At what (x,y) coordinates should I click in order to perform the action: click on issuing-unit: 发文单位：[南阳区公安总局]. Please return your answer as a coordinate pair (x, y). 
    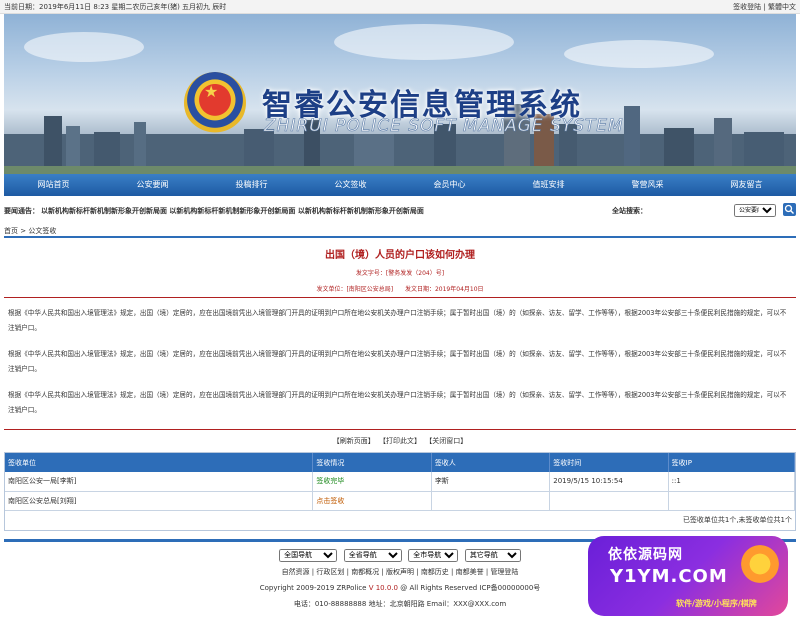
    Looking at the image, I should click on (355, 289).